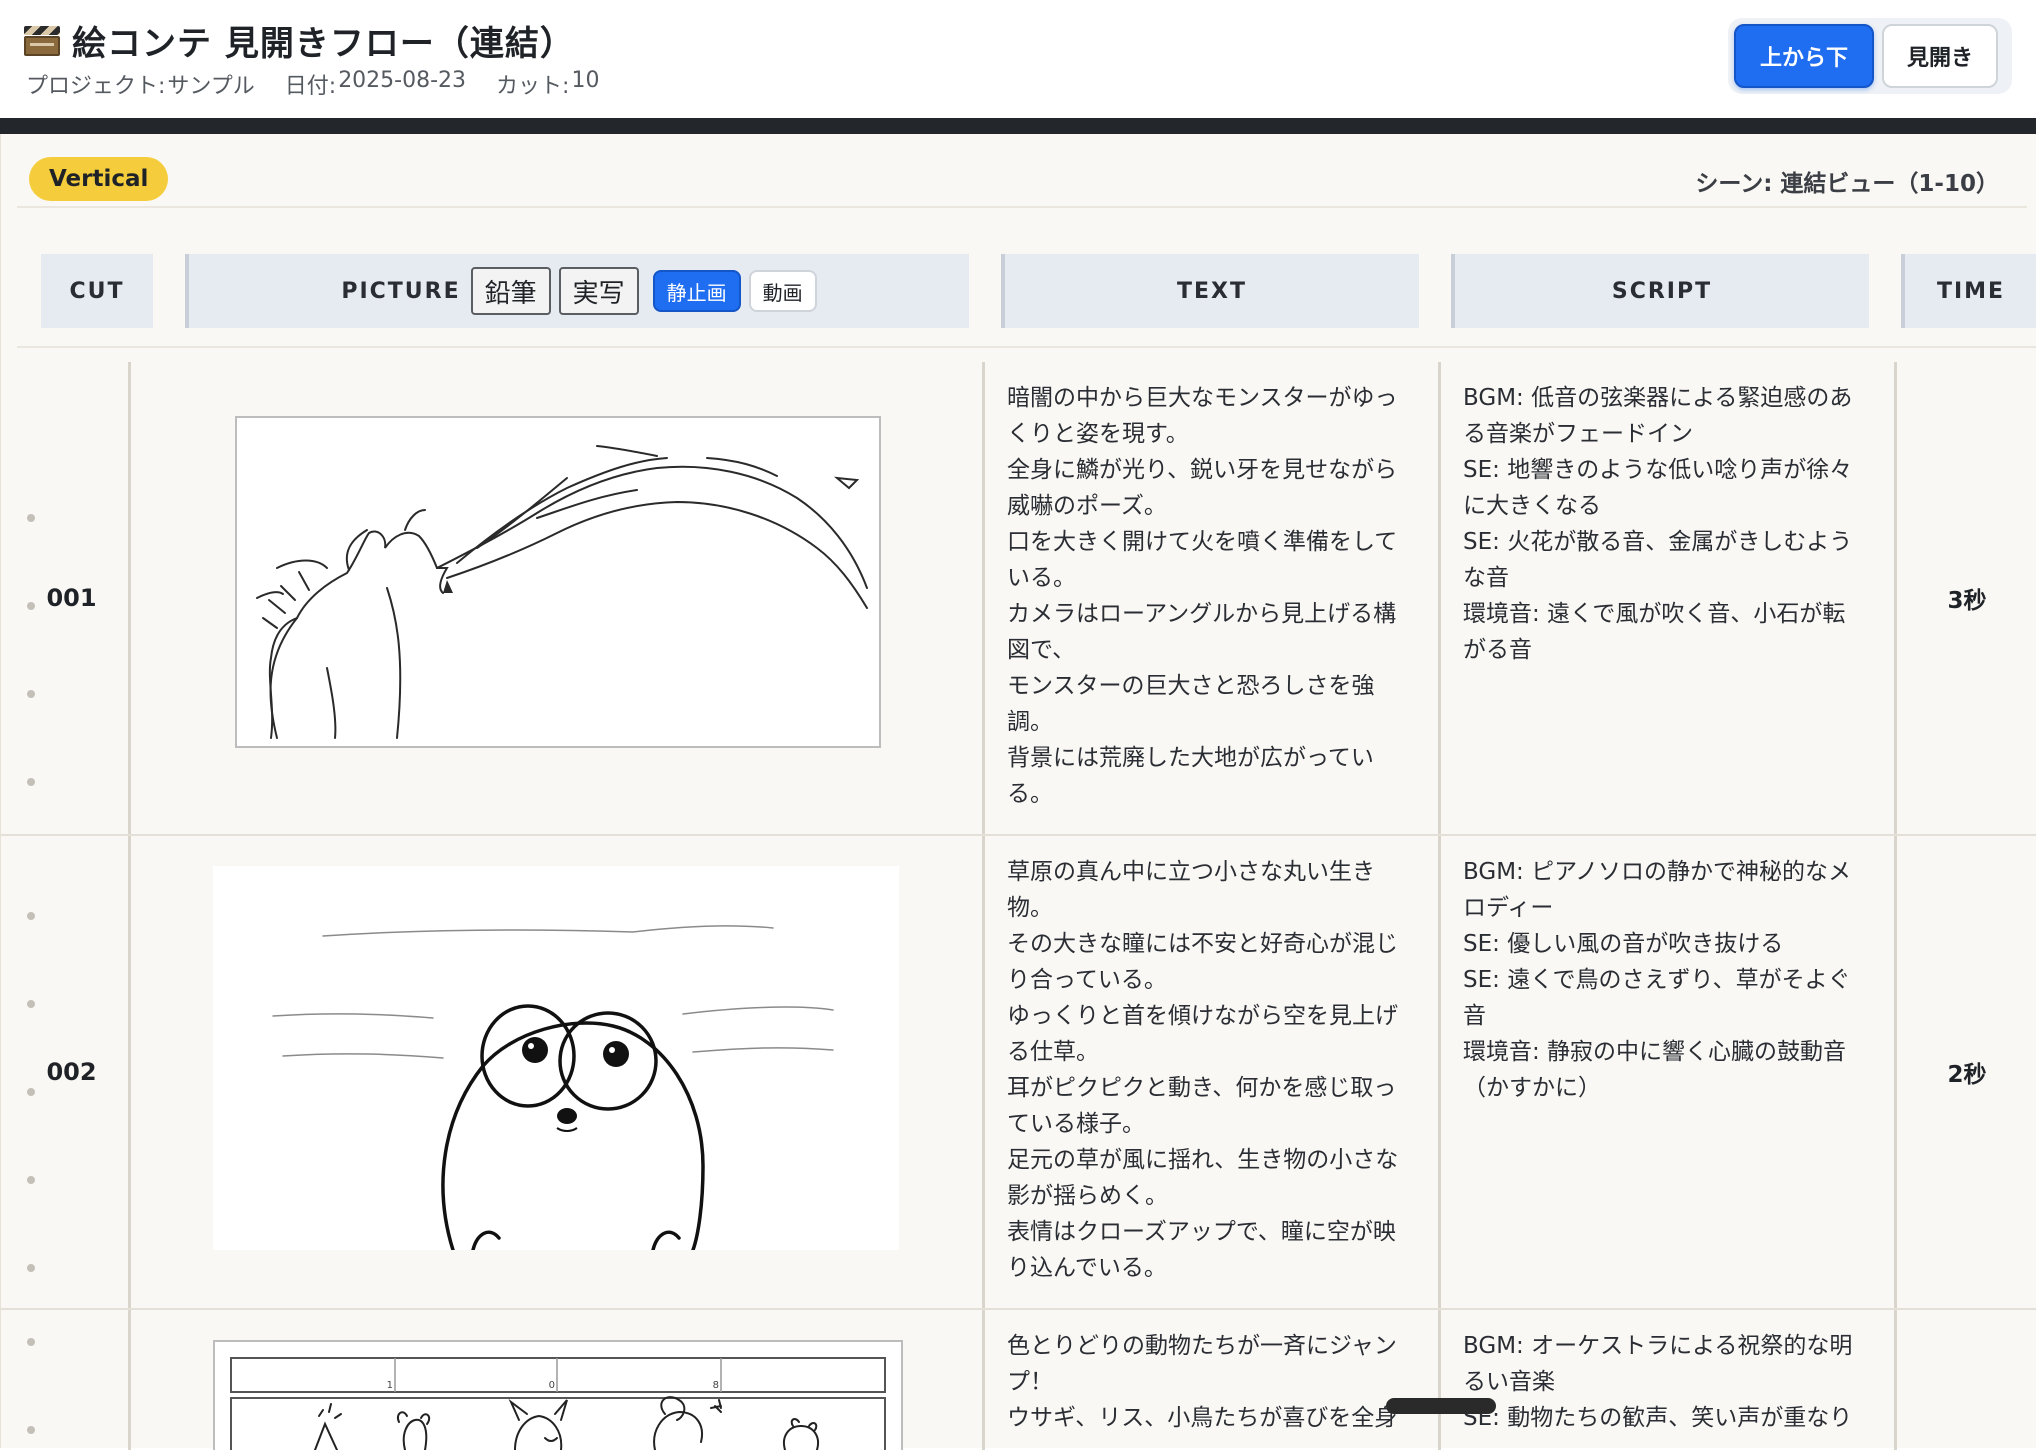 Image resolution: width=2036 pixels, height=1454 pixels. I want to click on picture-cell: 1 0 8, so click(558, 1382).